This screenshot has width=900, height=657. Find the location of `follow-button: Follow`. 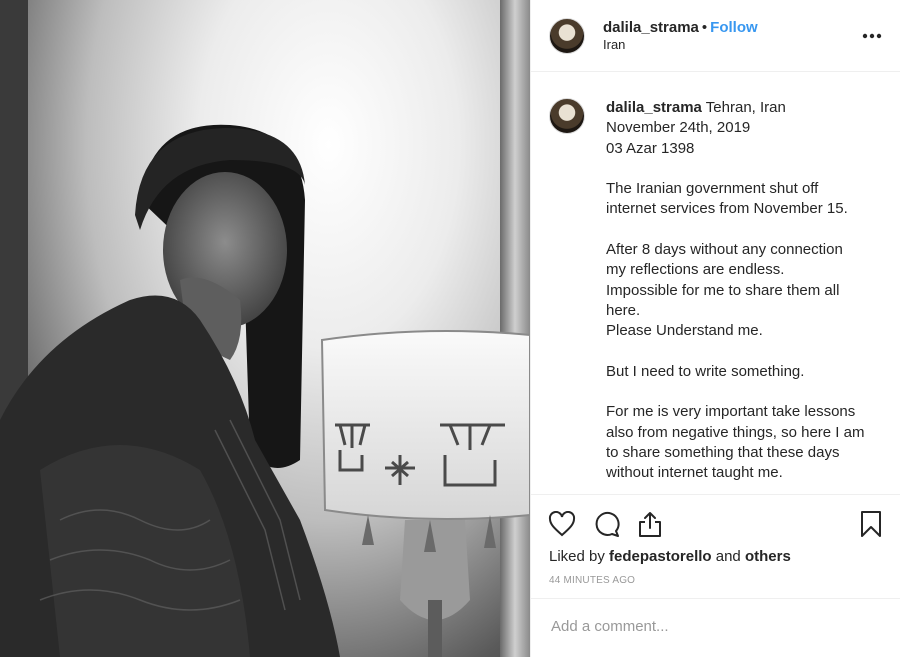

follow-button: Follow is located at coordinates (734, 27).